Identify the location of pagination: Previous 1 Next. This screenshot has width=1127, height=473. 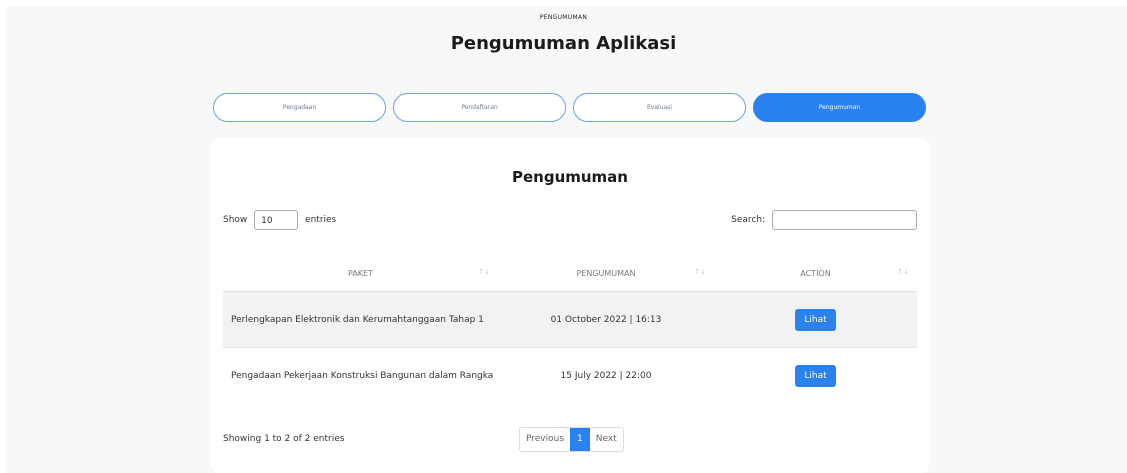
(571, 439).